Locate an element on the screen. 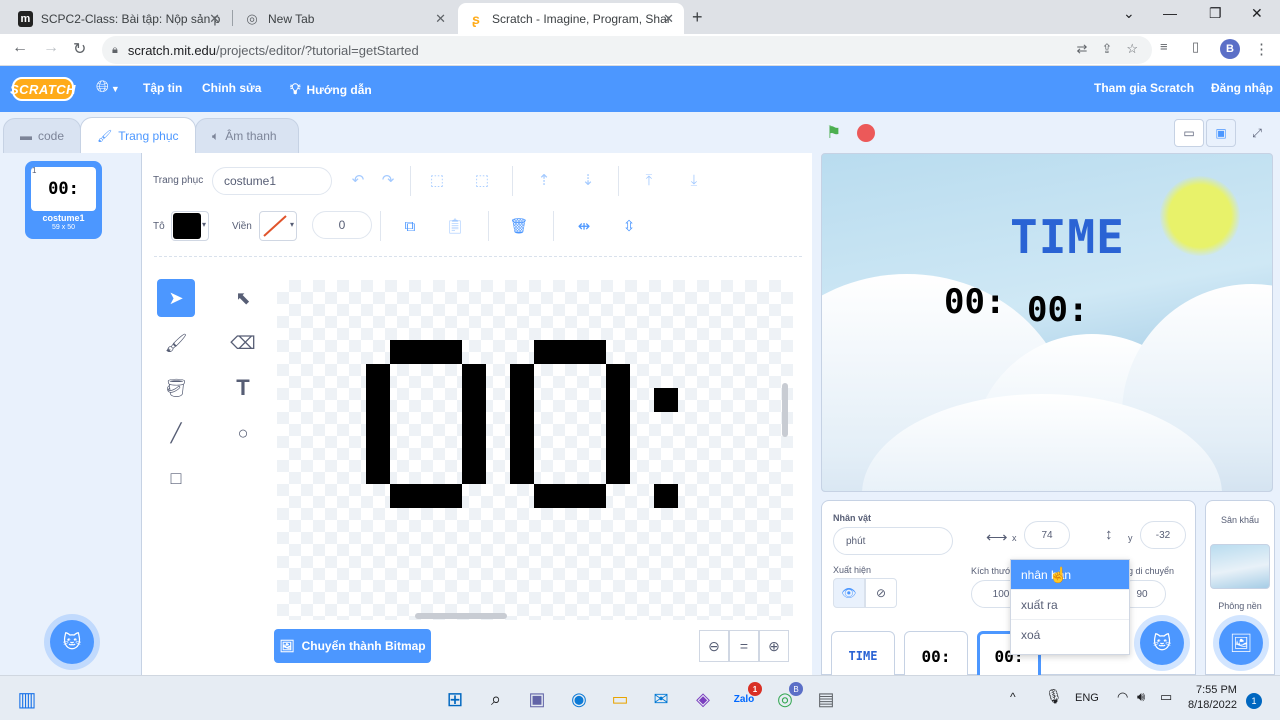 This screenshot has width=1280, height=720. copy-icon: ⧉ is located at coordinates (410, 226).